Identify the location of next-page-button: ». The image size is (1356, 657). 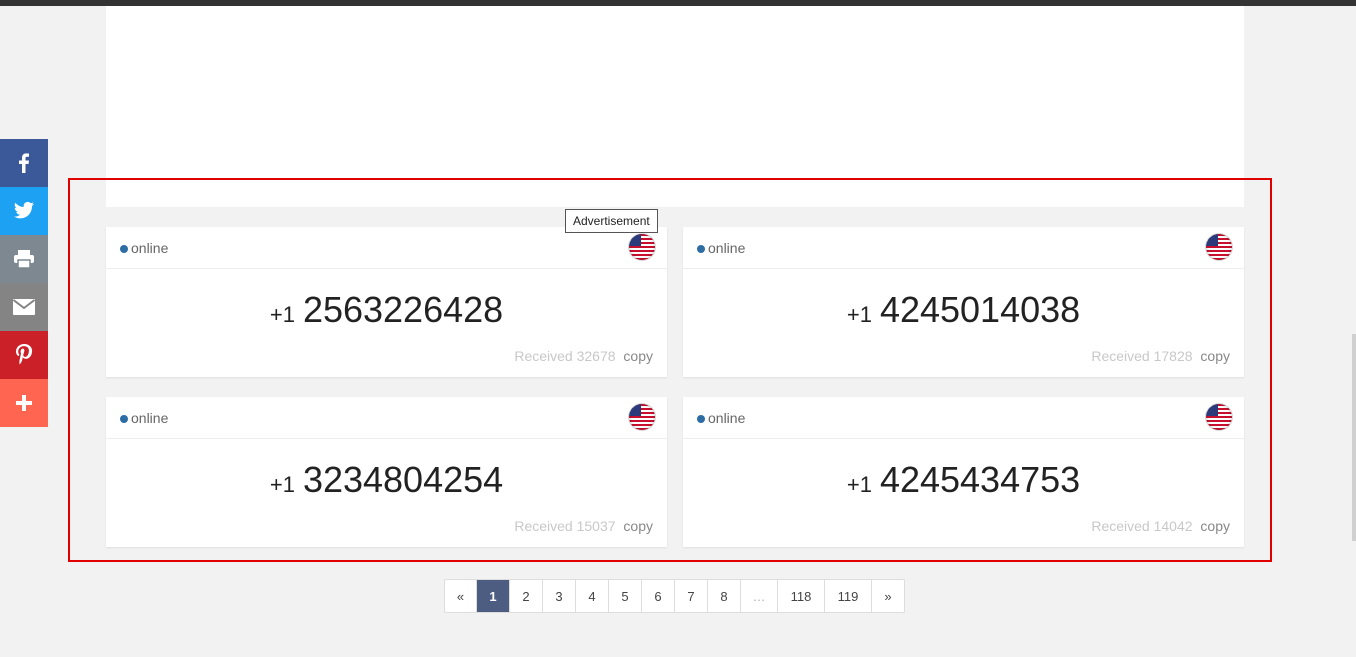
(888, 596).